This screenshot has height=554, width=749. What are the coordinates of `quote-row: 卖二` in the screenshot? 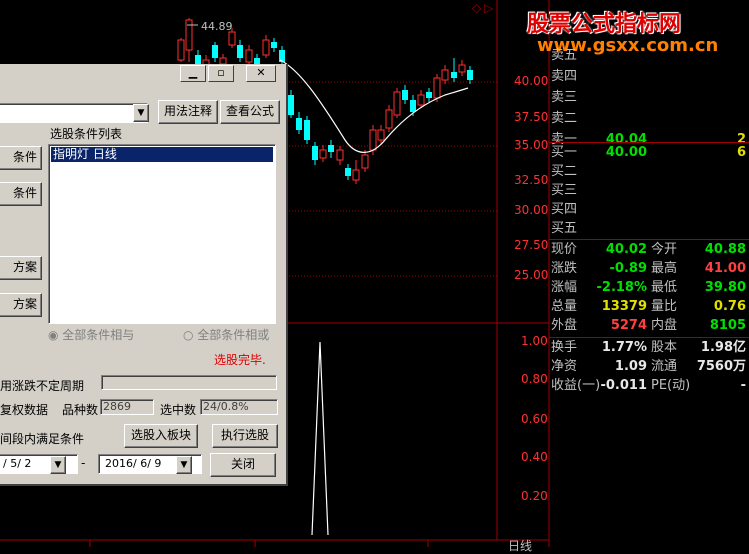 It's located at (649, 118).